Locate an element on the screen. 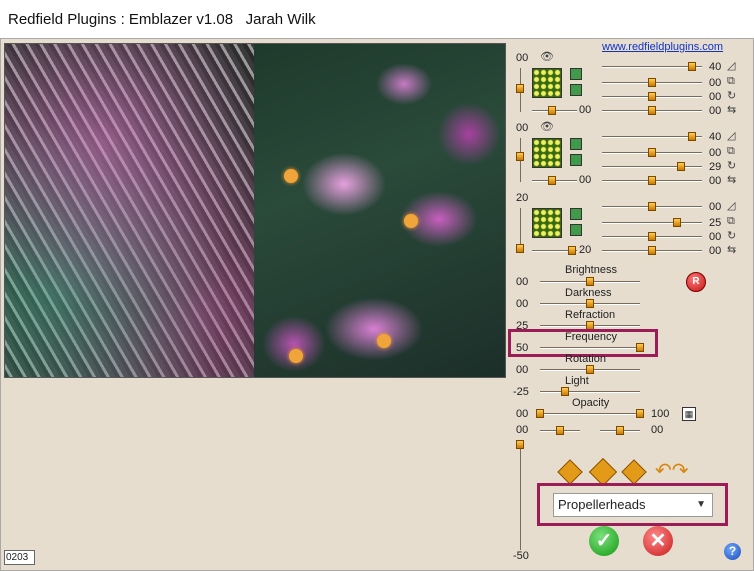 This screenshot has height=571, width=754. darkness-knob is located at coordinates (590, 303).